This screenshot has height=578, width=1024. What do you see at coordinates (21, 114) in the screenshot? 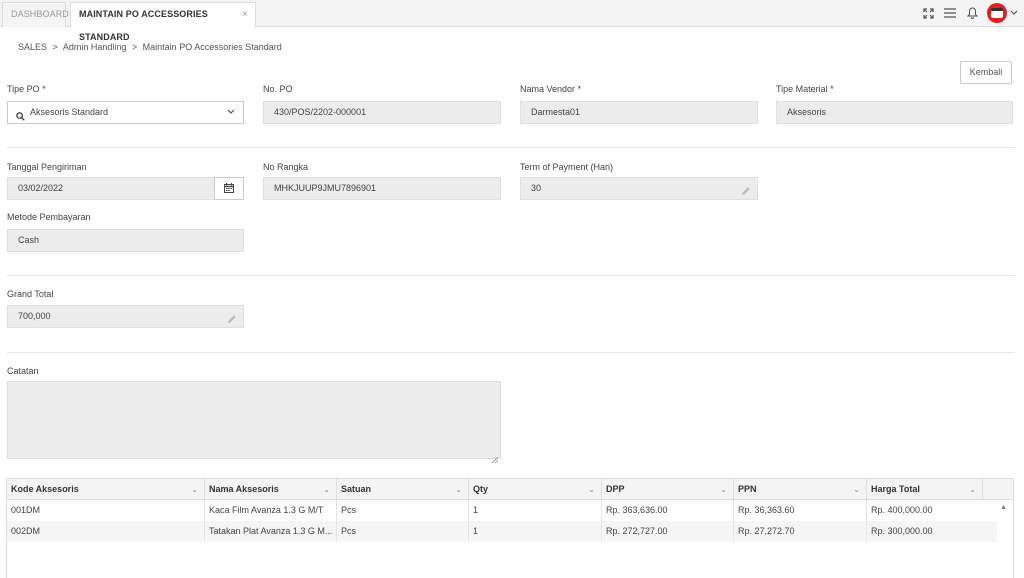
I see `search-icon` at bounding box center [21, 114].